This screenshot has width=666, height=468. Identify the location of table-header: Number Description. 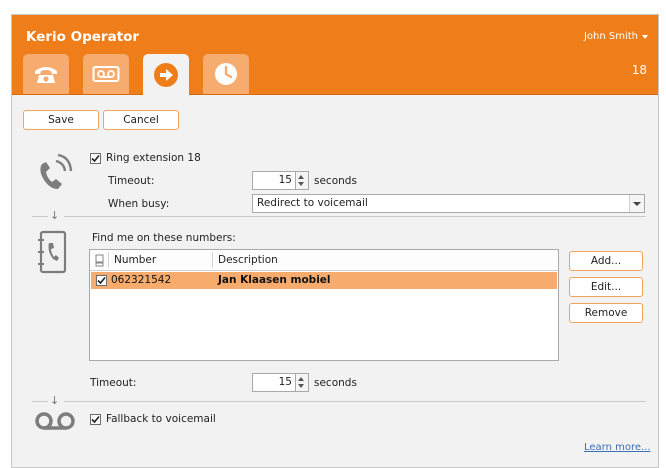
(324, 260).